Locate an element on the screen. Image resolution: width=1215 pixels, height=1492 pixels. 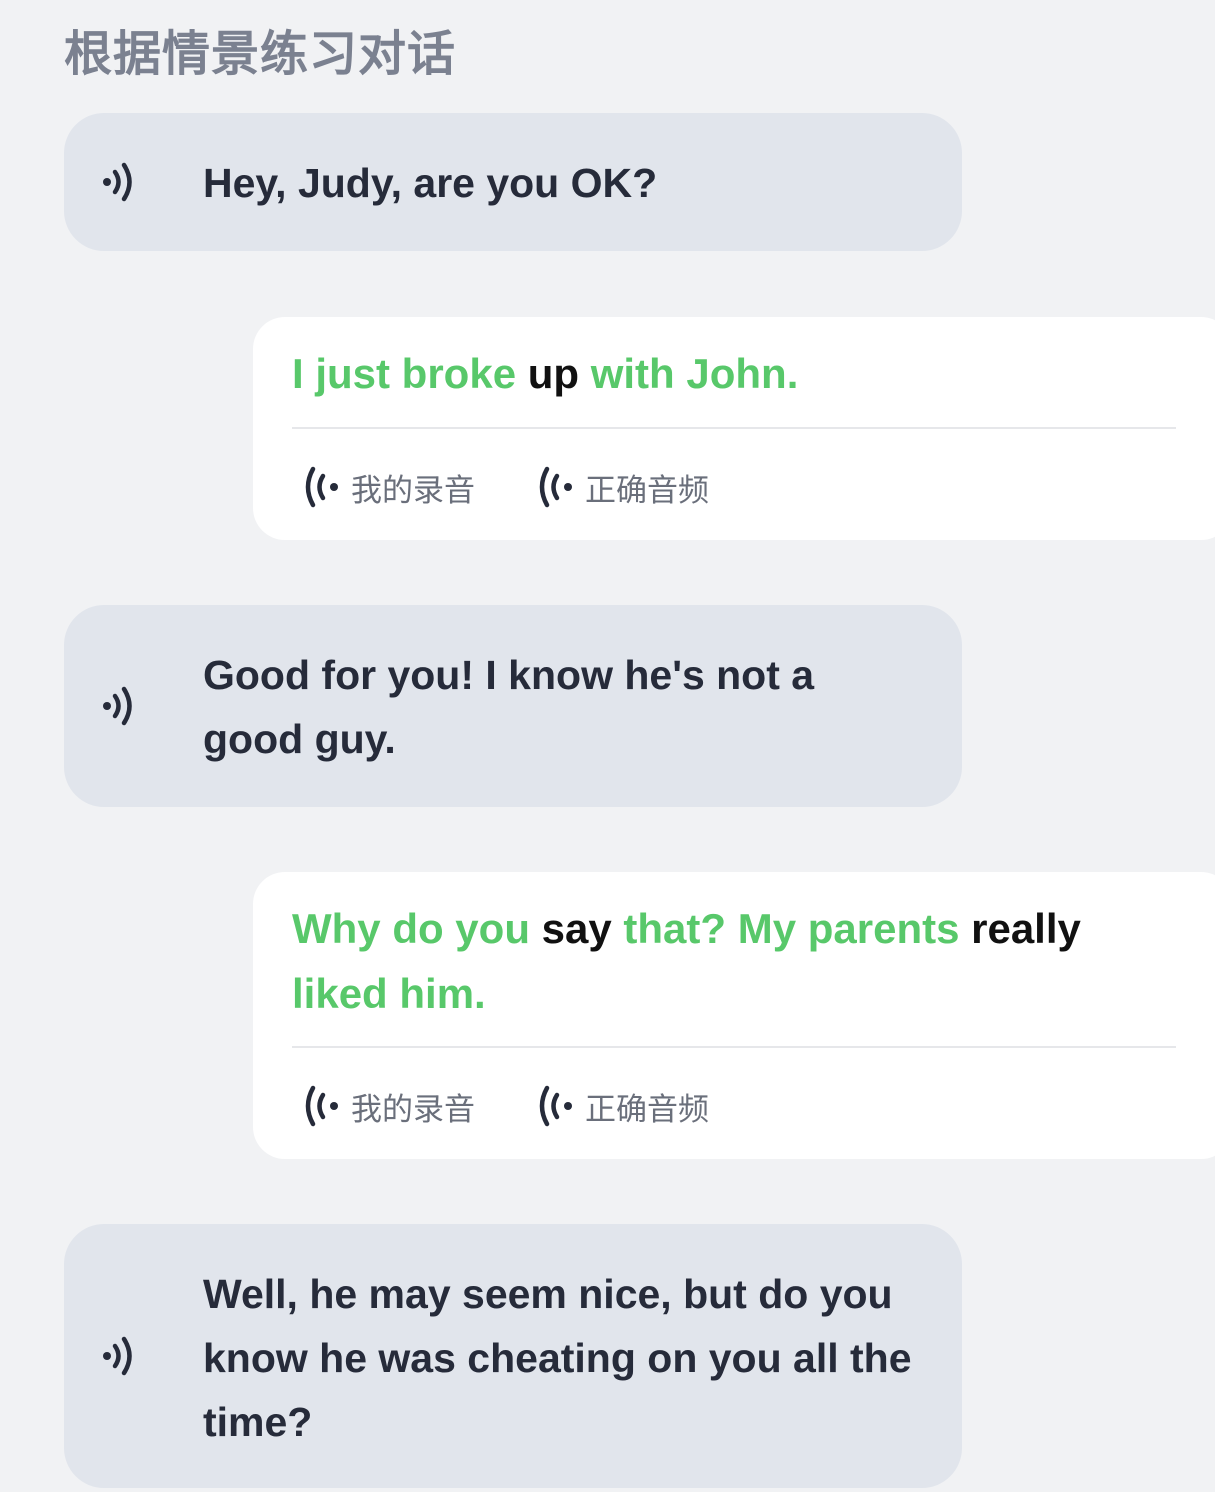
word-correct: liked him. is located at coordinates (389, 993).